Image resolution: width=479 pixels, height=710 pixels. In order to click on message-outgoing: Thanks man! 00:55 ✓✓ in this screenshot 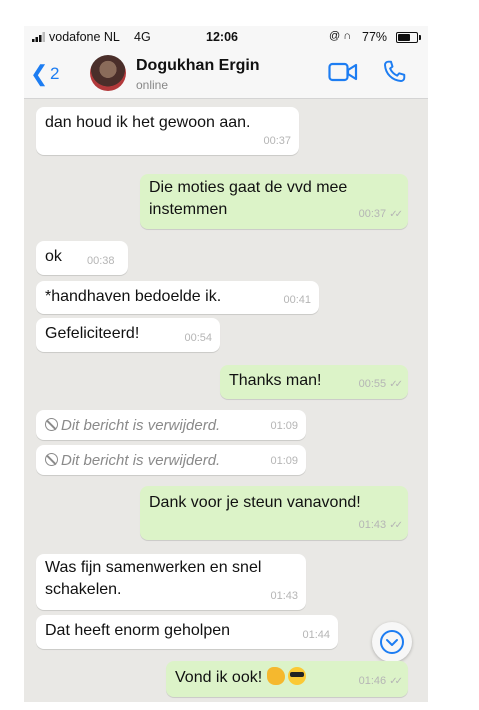, I will do `click(314, 382)`.